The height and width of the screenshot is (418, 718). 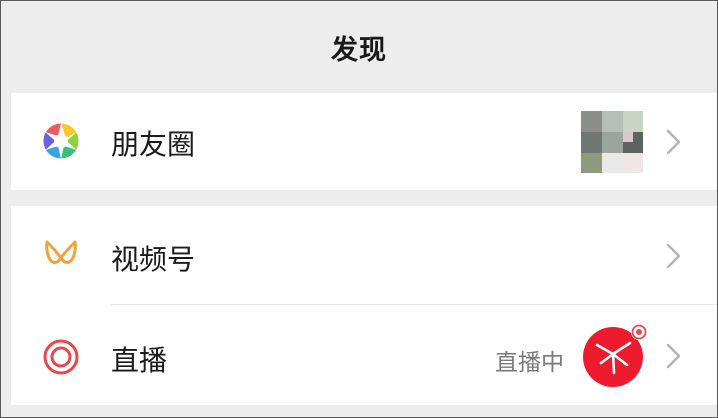 I want to click on live-circle-icon, so click(x=61, y=357).